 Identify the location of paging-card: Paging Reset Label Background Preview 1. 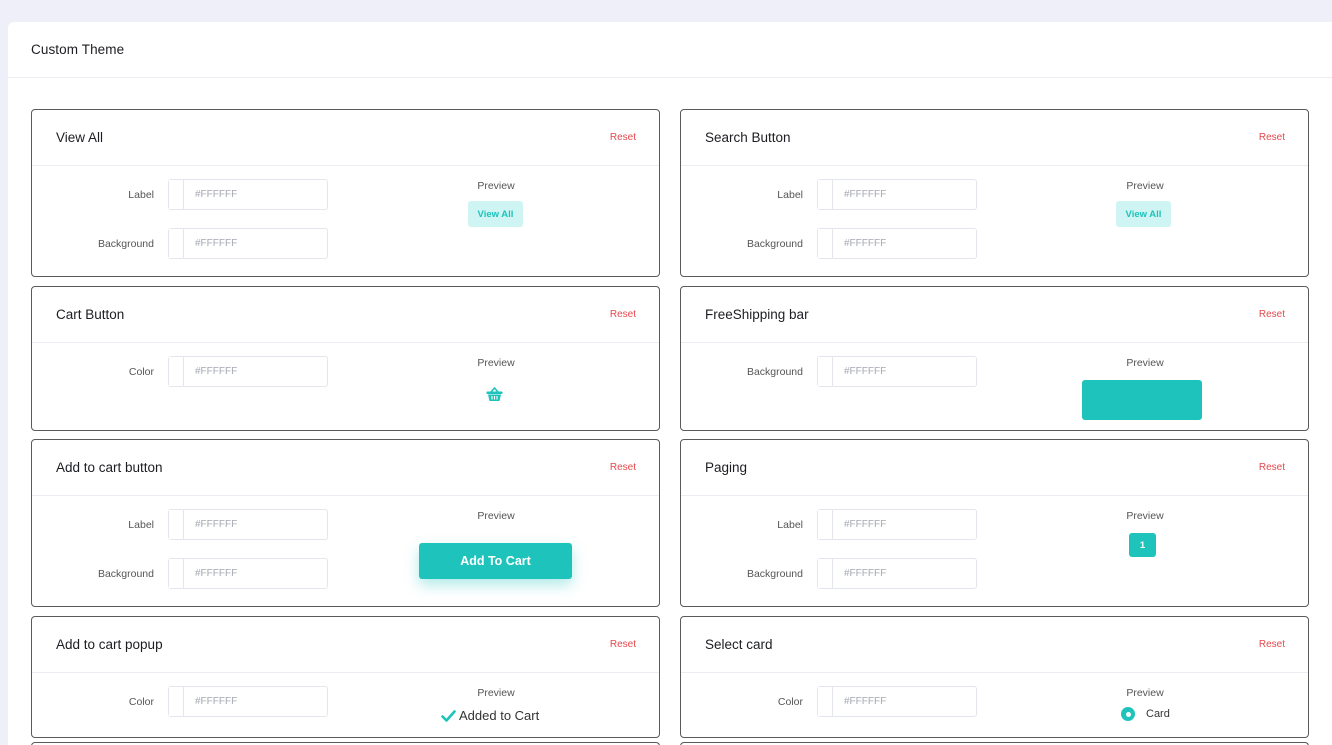
(994, 523).